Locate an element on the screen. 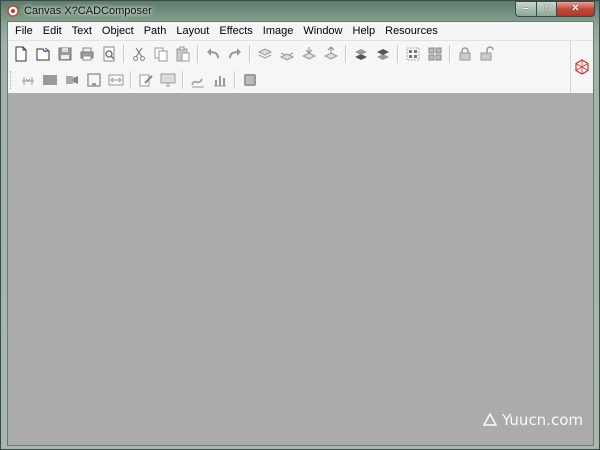 This screenshot has width=600, height=450. unlock-button is located at coordinates (487, 54).